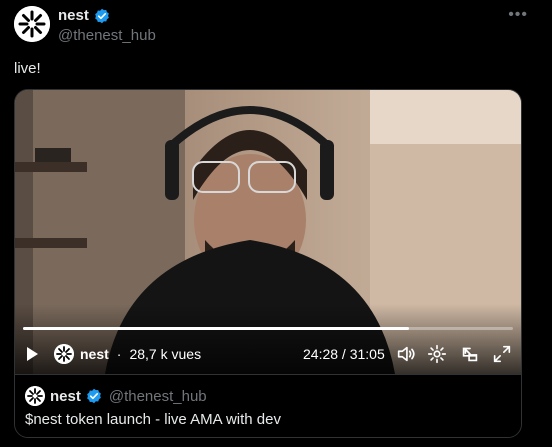 The width and height of the screenshot is (552, 447). What do you see at coordinates (158, 396) in the screenshot?
I see `quote-author-handle: @thenest_hub` at bounding box center [158, 396].